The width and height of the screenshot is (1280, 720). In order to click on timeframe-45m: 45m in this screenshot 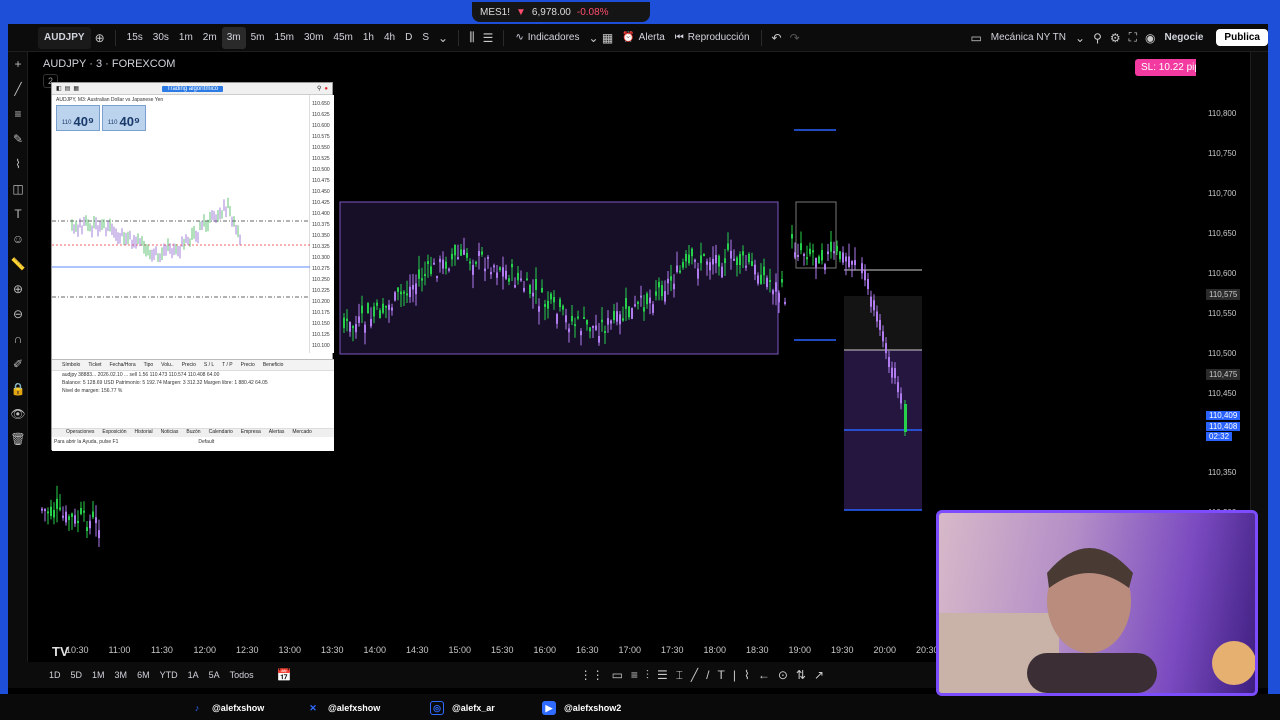, I will do `click(342, 38)`.